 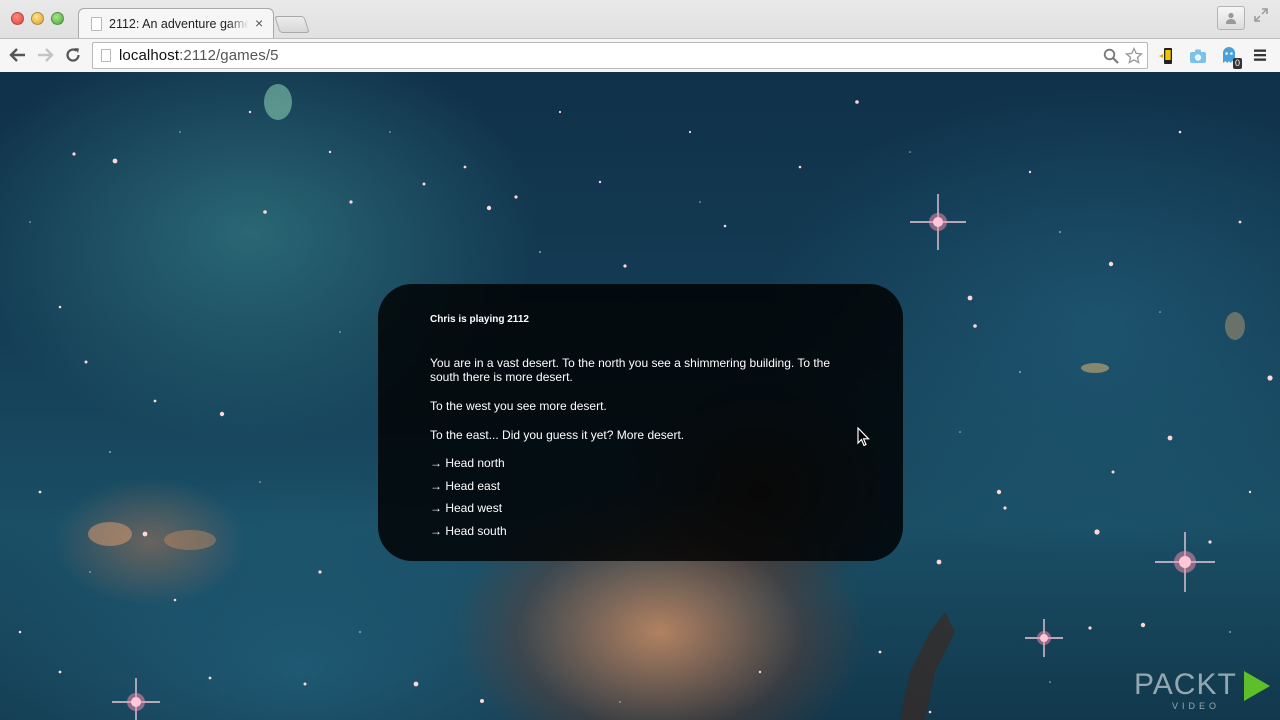 What do you see at coordinates (1166, 56) in the screenshot?
I see `mobile-extension-icon` at bounding box center [1166, 56].